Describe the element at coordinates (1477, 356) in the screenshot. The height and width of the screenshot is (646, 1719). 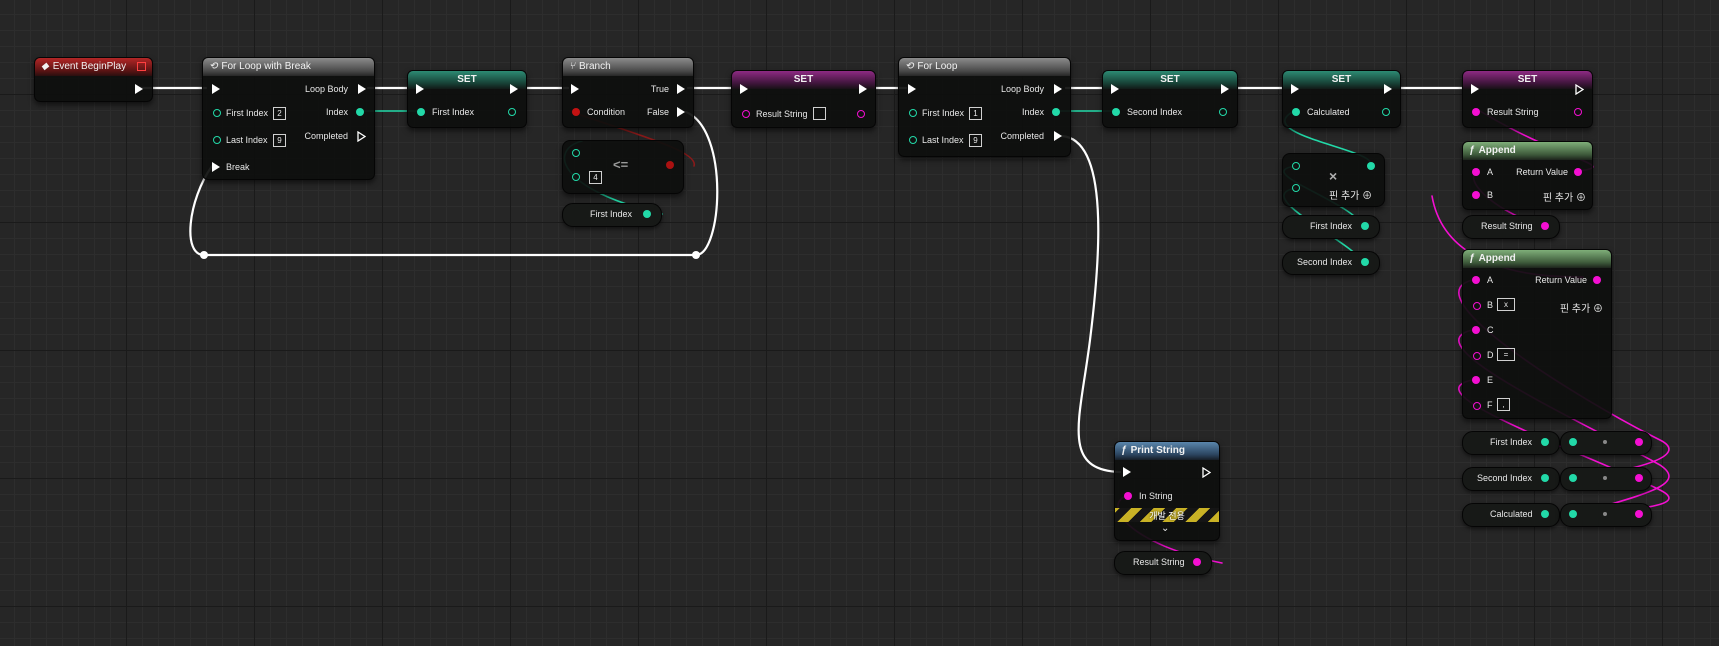
I see `d-pin` at that location.